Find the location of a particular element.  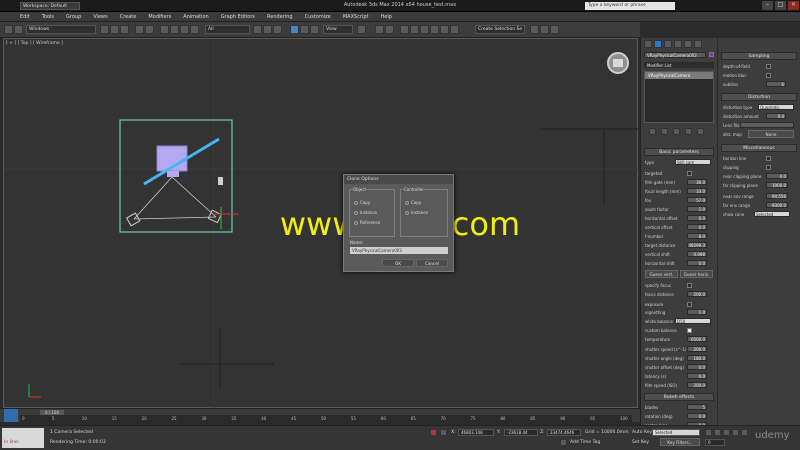

selection-filter-dropdown: All is located at coordinates (227, 29).